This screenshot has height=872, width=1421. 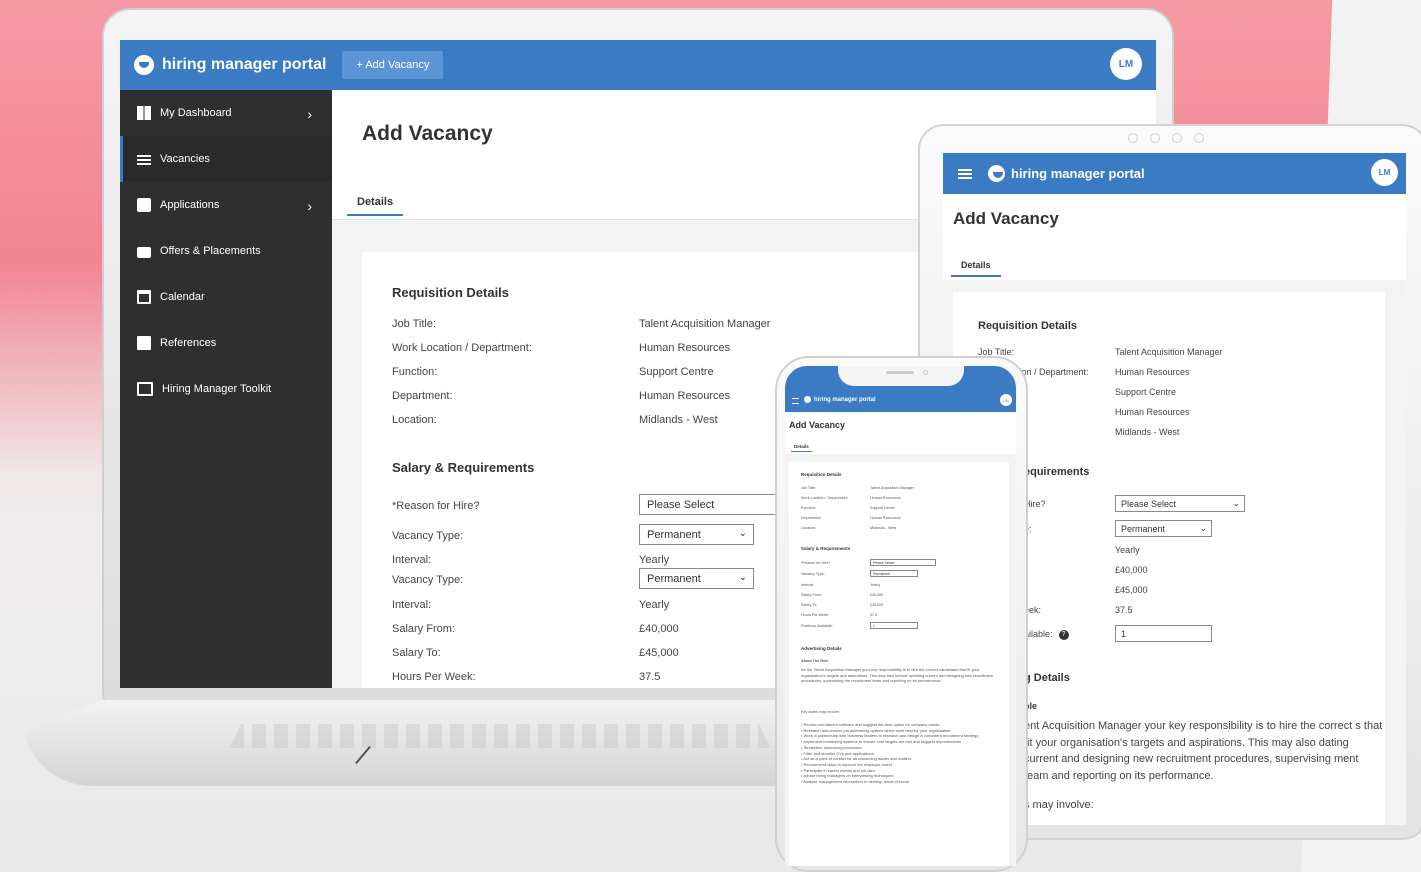 I want to click on tablet-top-bar: hiring manager portal LM, so click(x=1174, y=173).